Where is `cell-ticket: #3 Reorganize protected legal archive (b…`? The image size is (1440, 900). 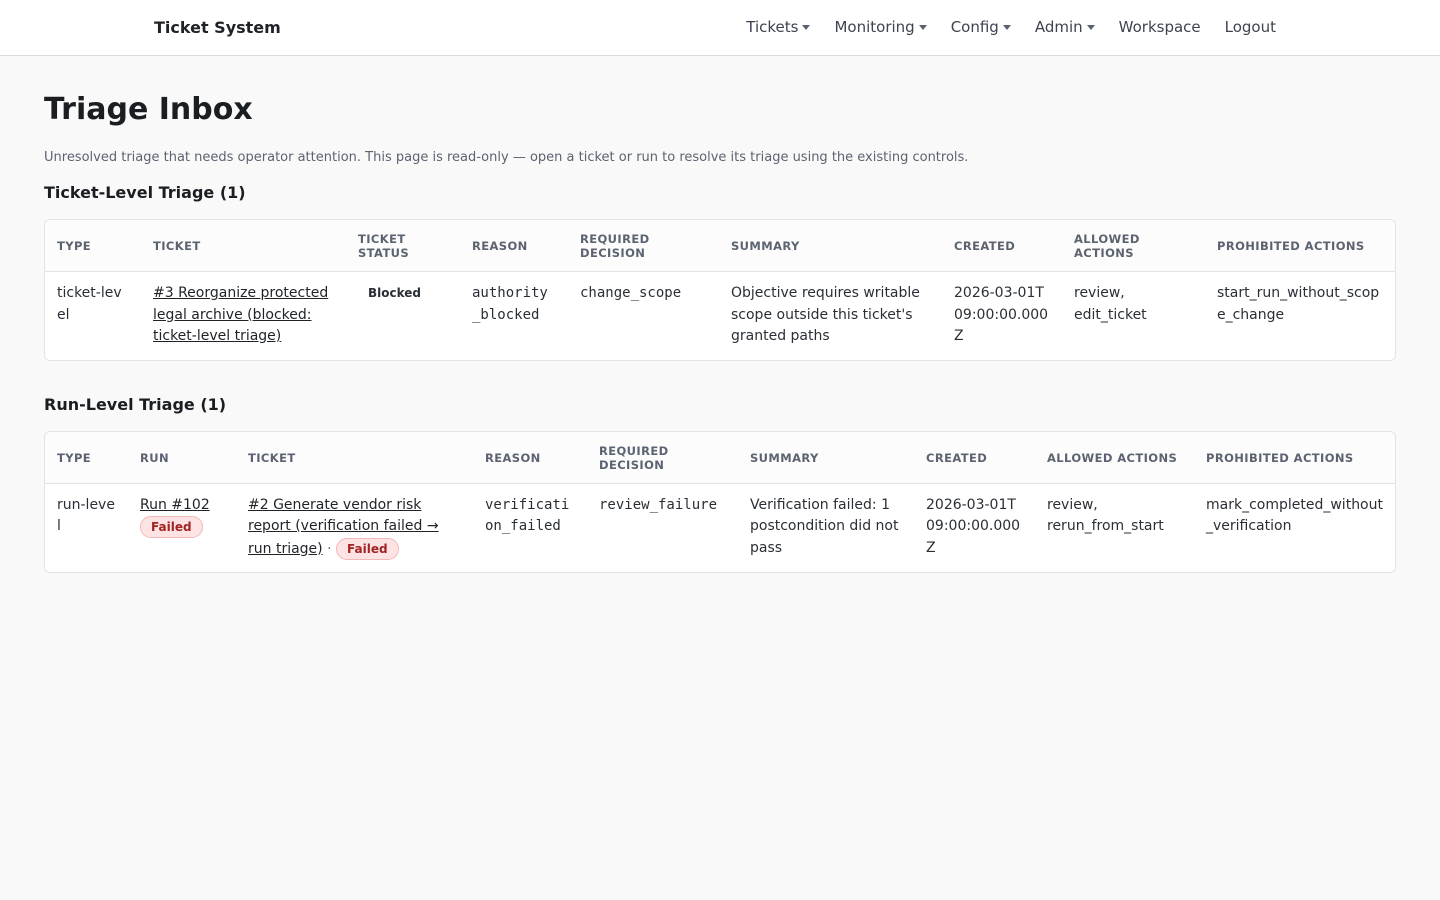
cell-ticket: #3 Reorganize protected legal archive (b… is located at coordinates (243, 316).